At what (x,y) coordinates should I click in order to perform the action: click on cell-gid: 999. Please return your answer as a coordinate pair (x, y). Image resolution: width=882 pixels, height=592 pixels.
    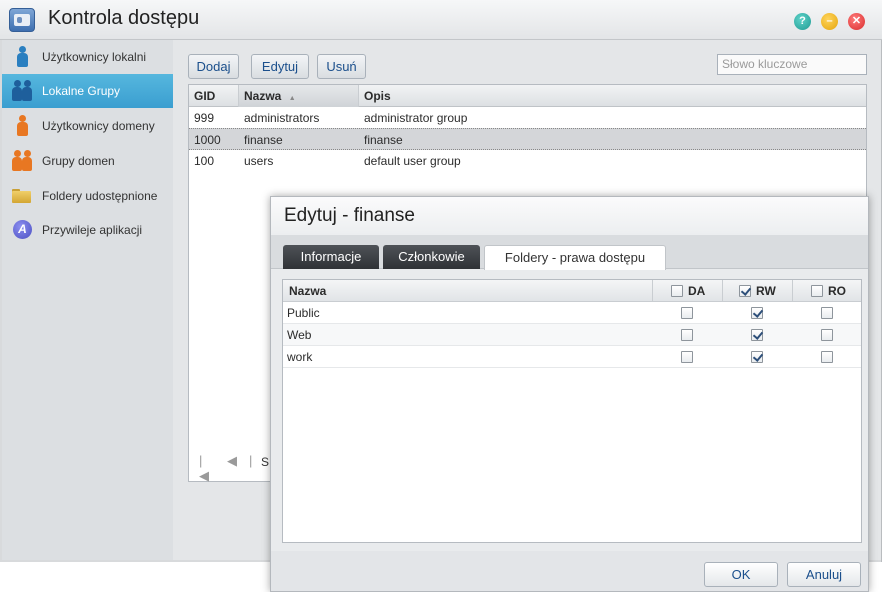
    Looking at the image, I should click on (204, 118).